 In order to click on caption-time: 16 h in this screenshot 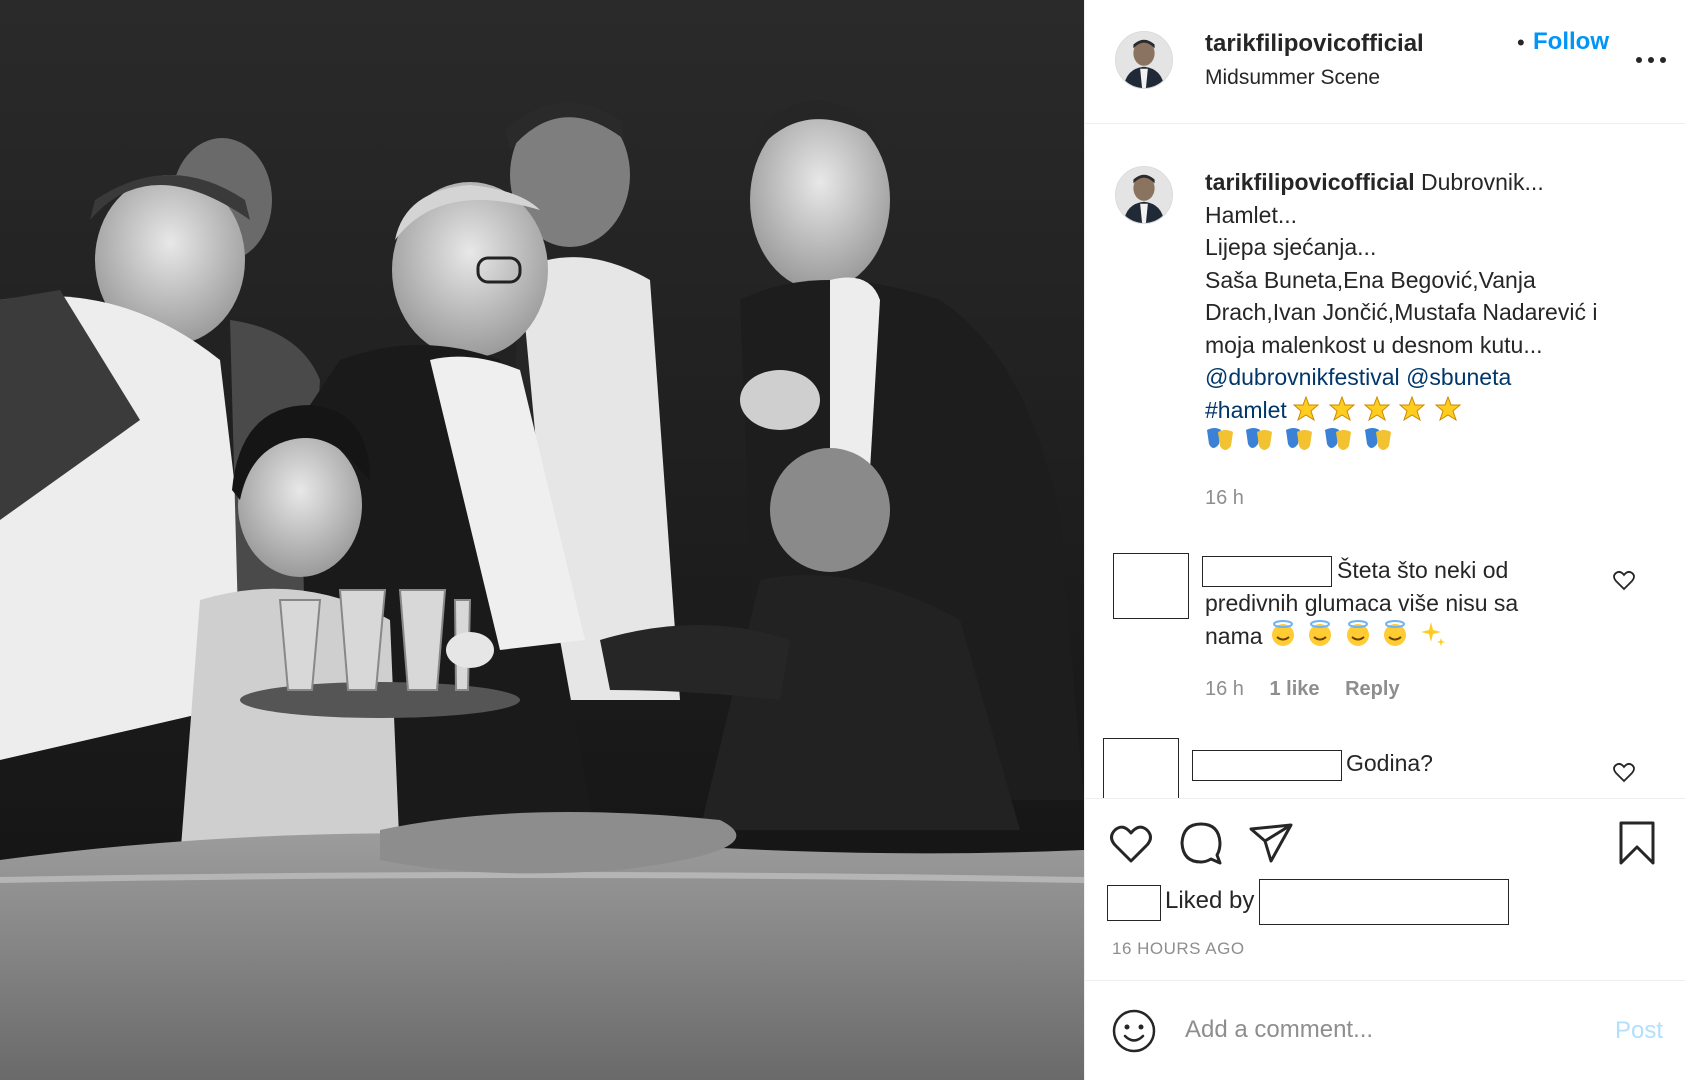, I will do `click(1224, 498)`.